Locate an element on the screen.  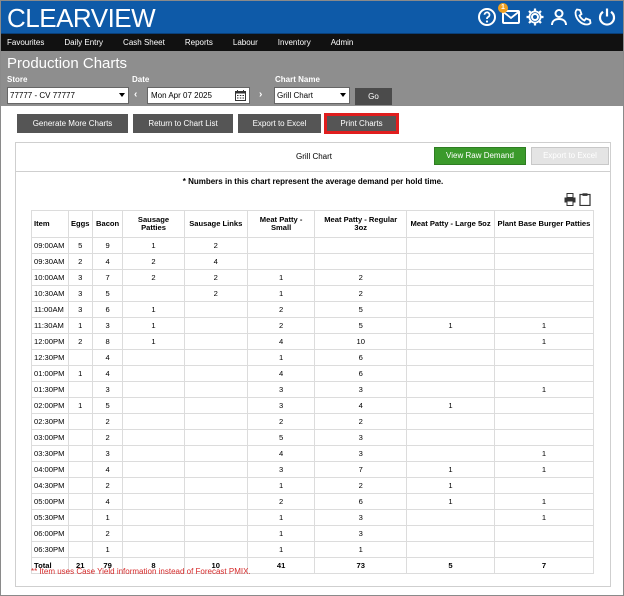
calendar-icon is located at coordinates (240, 95).